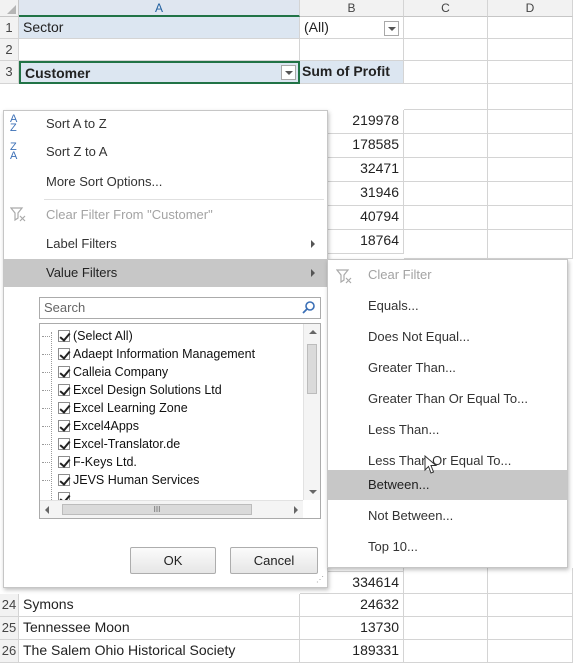 The width and height of the screenshot is (573, 663). Describe the element at coordinates (288, 72) in the screenshot. I see `customer-filter-dropdown-button` at that location.